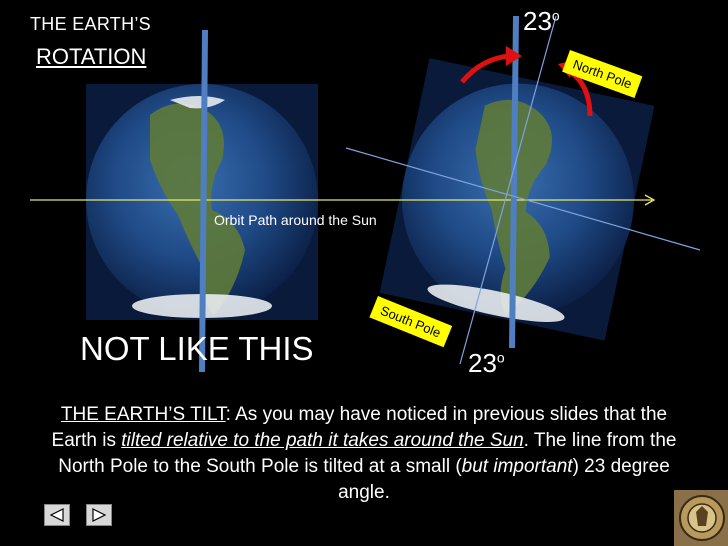  I want to click on angle-bottom-value: 23, so click(482, 363).